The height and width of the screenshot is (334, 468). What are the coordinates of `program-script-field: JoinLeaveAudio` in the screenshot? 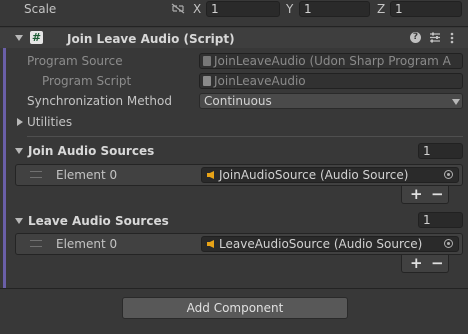 It's located at (331, 81).